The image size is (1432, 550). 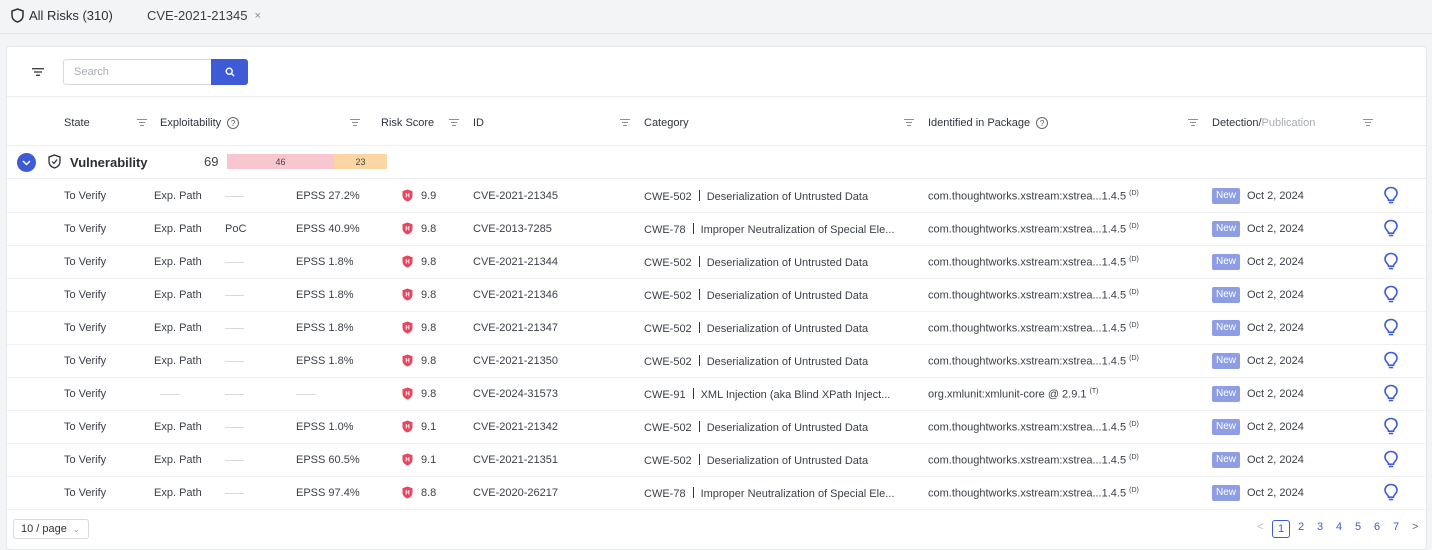 What do you see at coordinates (178, 196) in the screenshot?
I see `exploit-path: Exp. Path` at bounding box center [178, 196].